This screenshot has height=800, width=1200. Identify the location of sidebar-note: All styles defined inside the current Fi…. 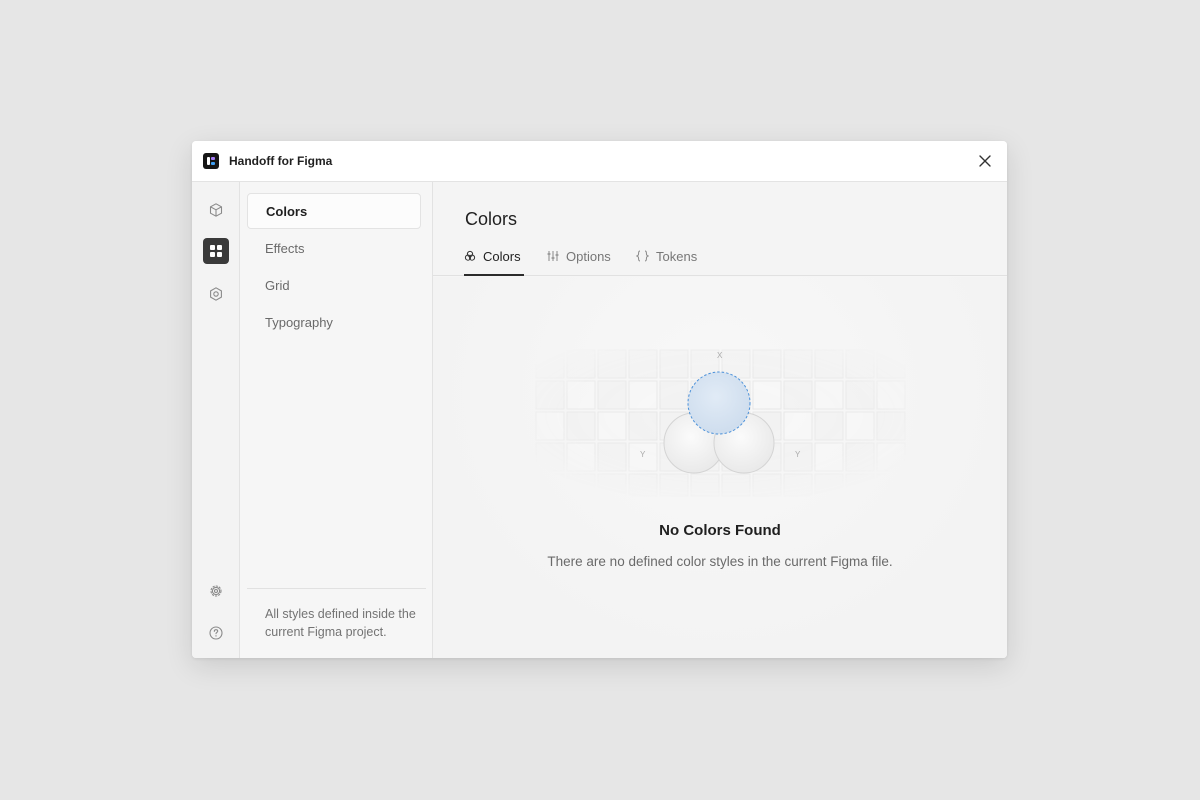
(340, 623).